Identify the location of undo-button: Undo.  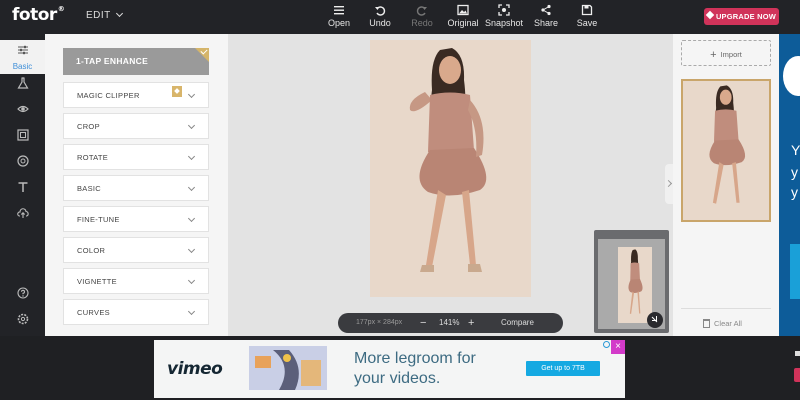
(380, 16).